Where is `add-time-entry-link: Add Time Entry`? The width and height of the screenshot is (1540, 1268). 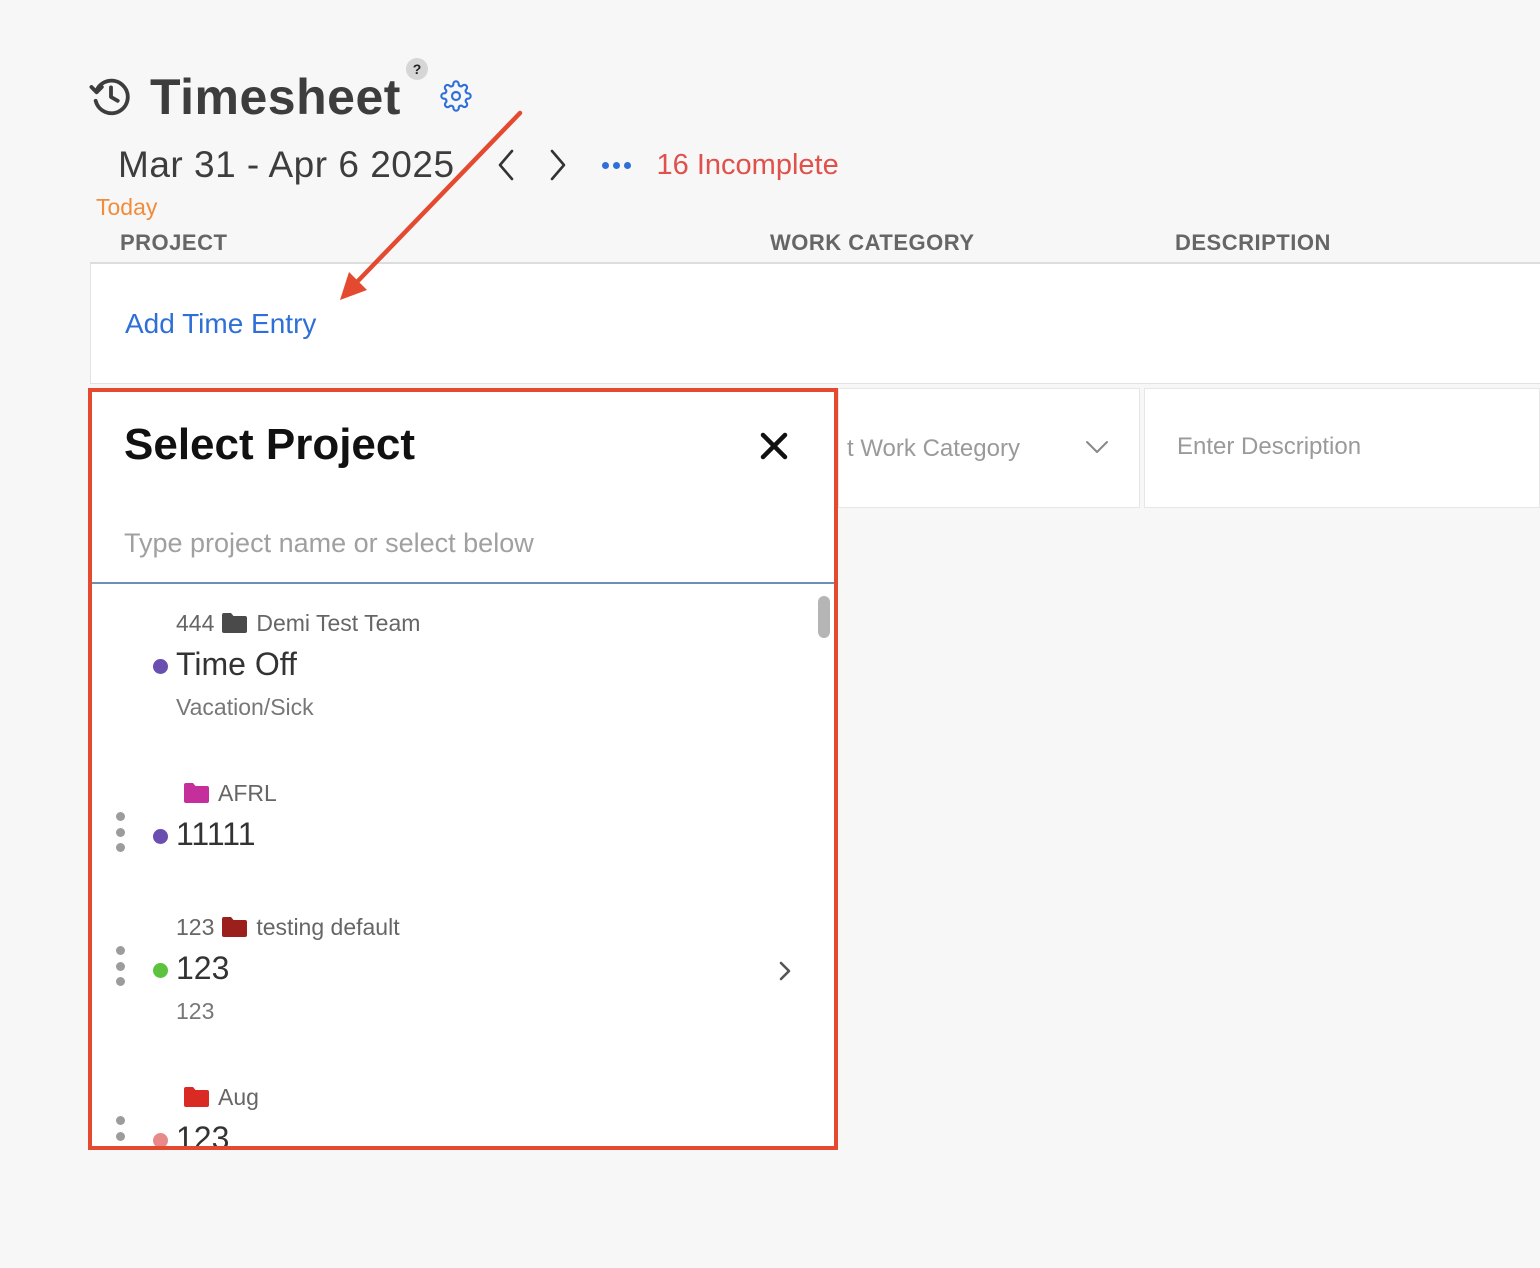 add-time-entry-link: Add Time Entry is located at coordinates (220, 324).